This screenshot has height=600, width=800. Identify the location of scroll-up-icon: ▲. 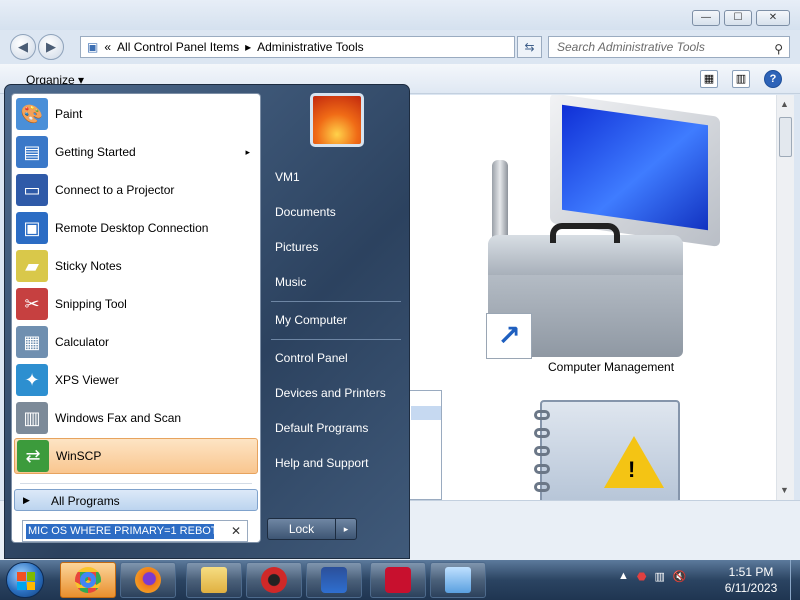
(784, 104).